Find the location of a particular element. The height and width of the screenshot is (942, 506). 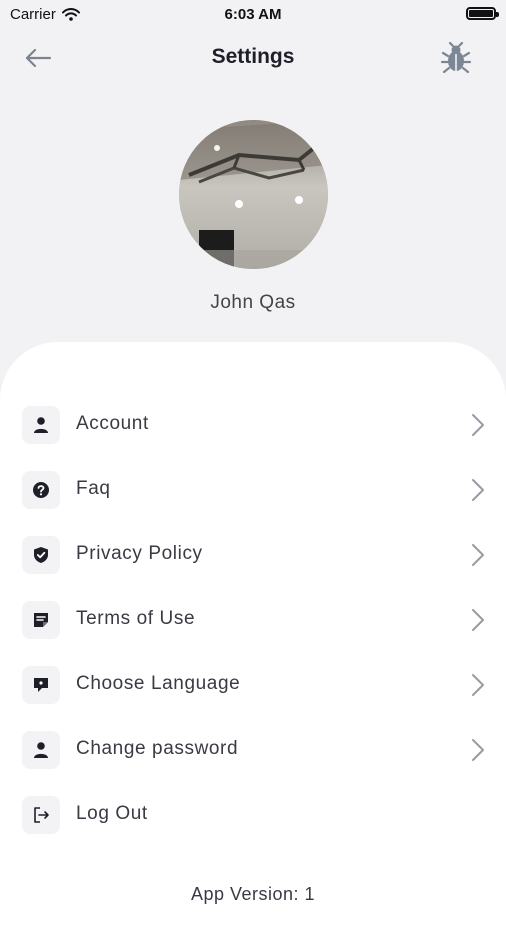

menu-item-label: Privacy Policy is located at coordinates (139, 553).